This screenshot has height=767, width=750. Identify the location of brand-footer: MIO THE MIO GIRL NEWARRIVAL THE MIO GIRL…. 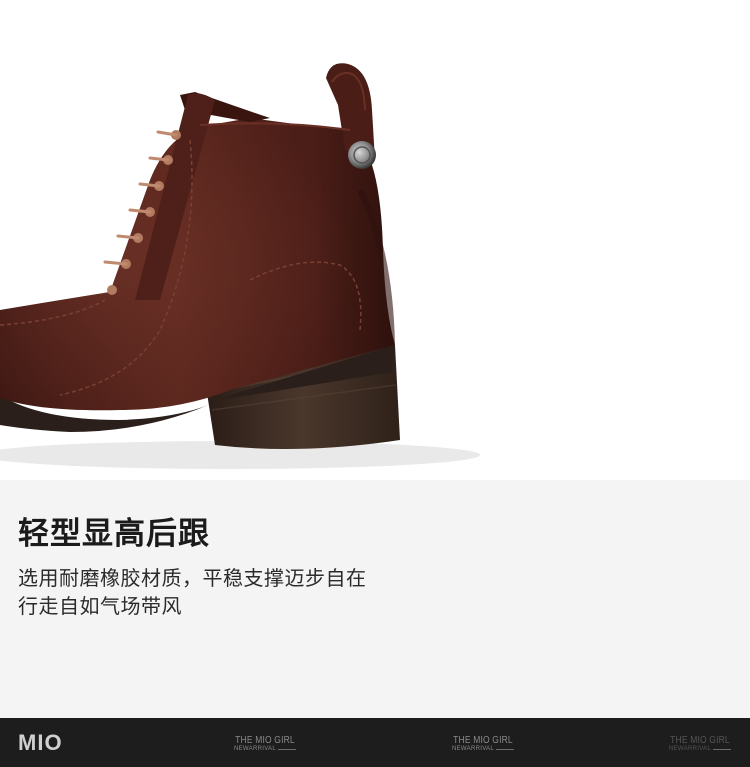
(375, 742).